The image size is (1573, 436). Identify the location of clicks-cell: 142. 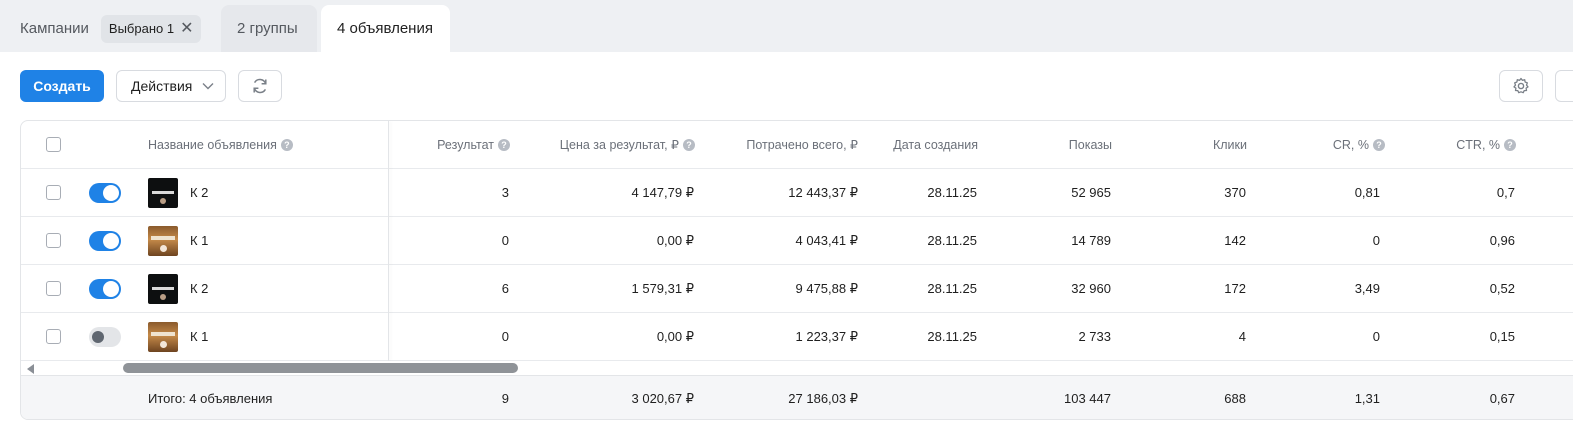
(1235, 240).